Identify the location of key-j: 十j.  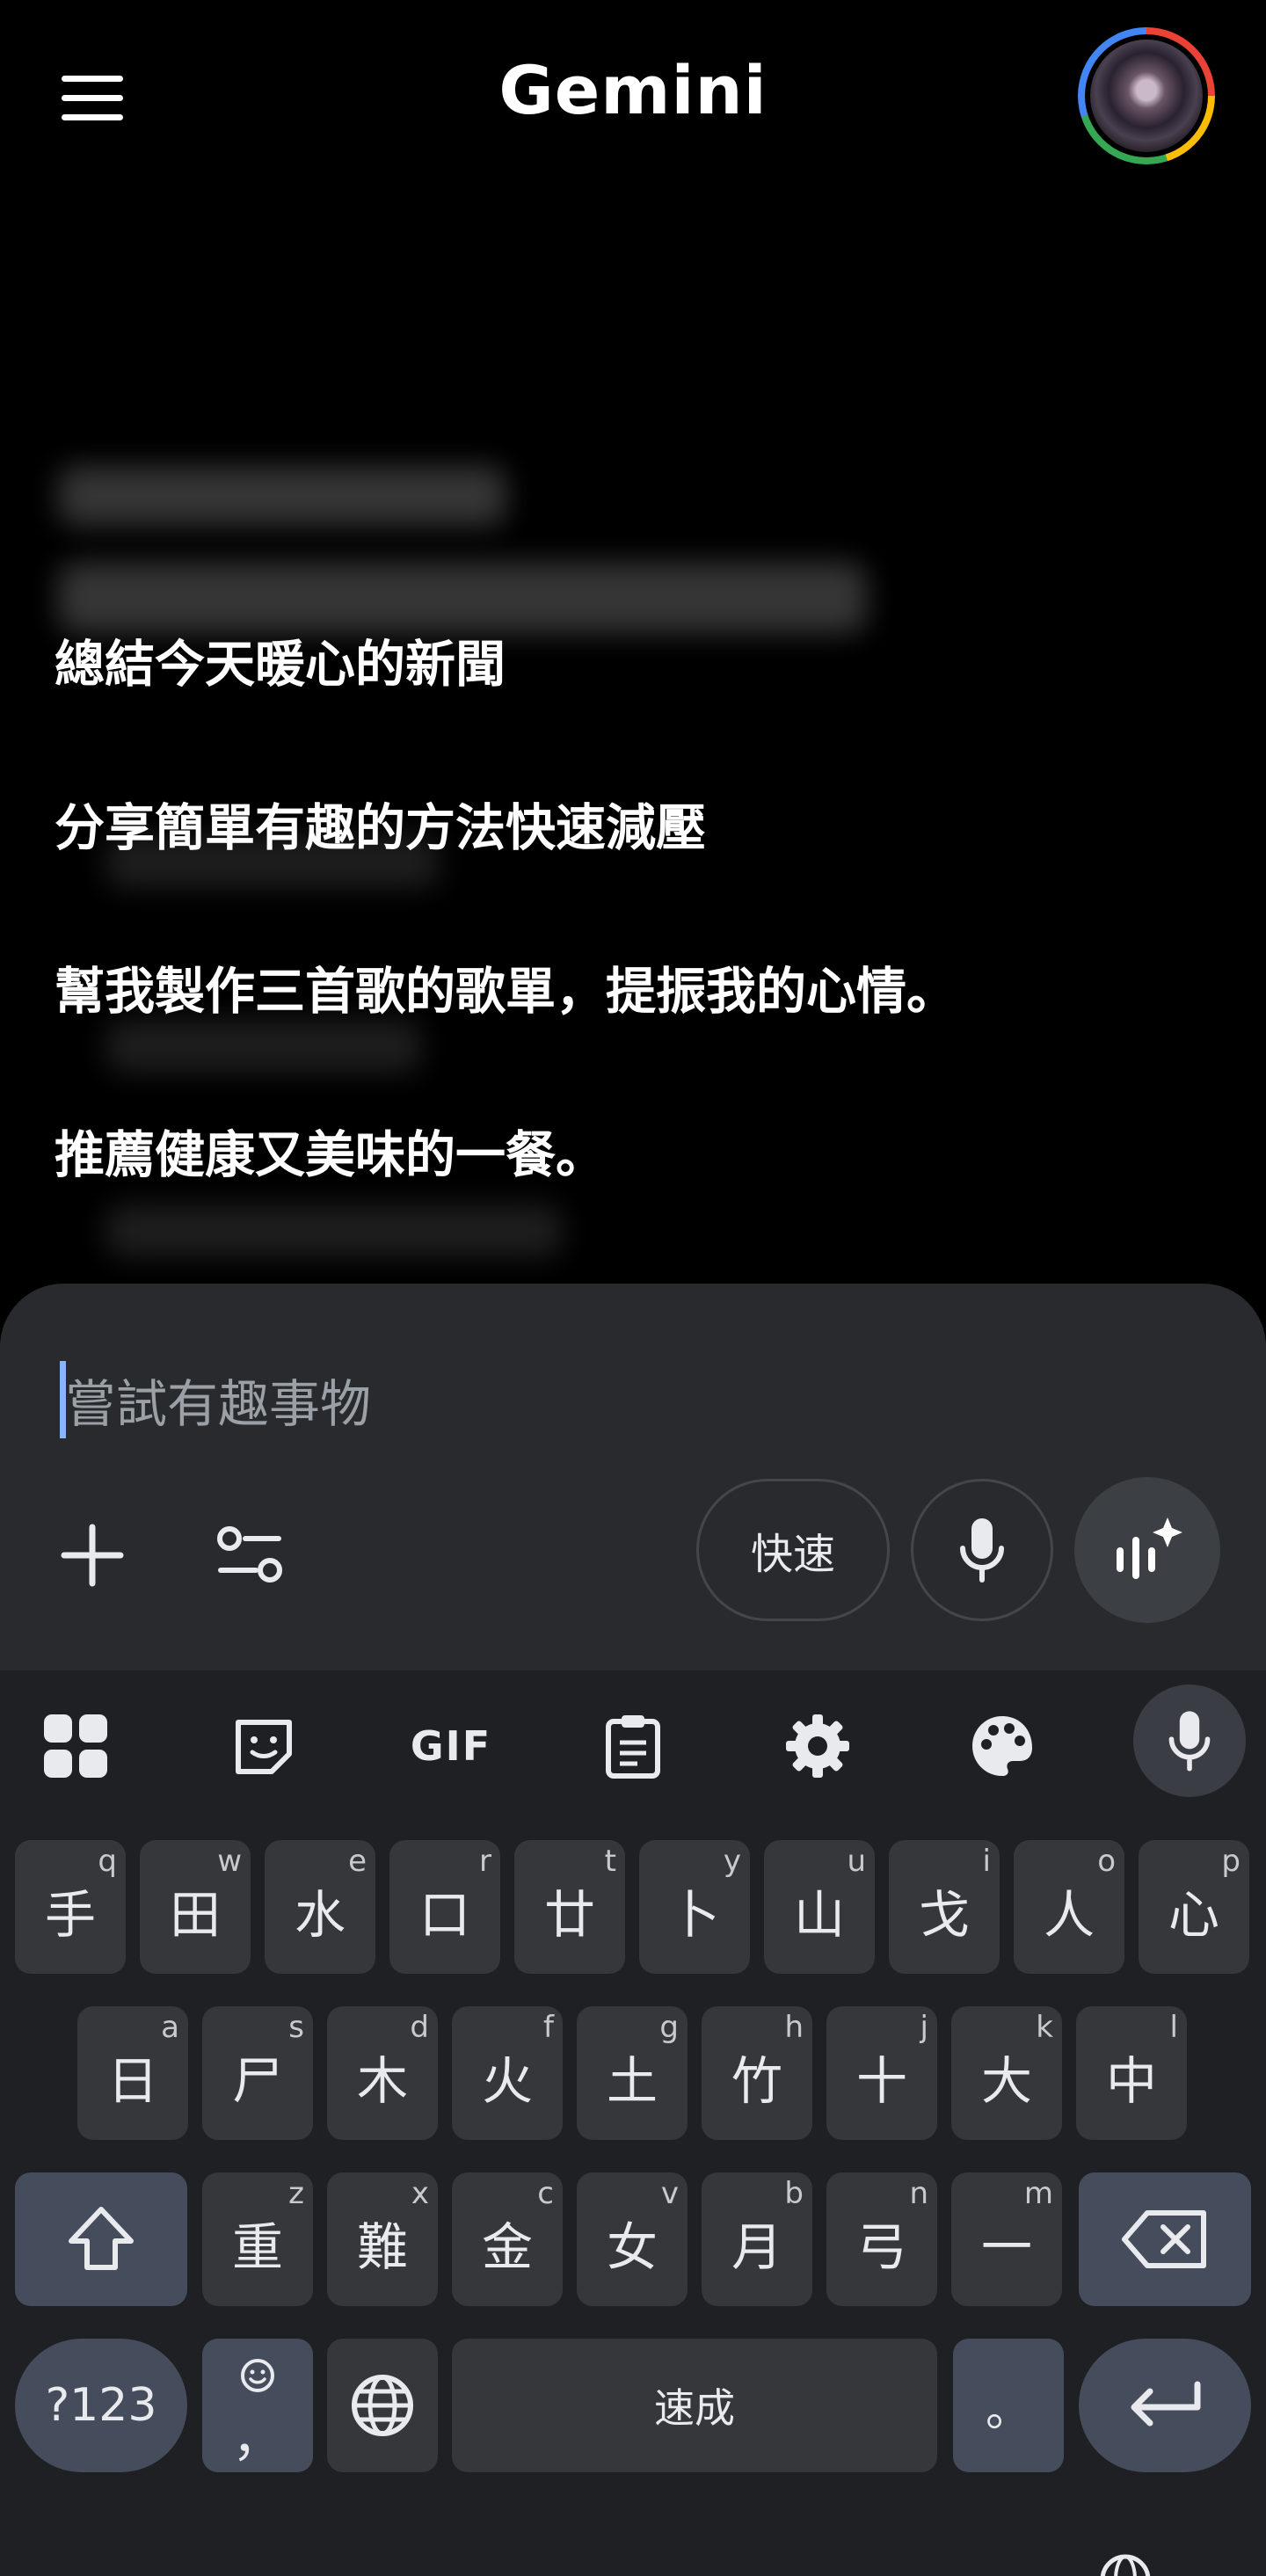
(881, 2073).